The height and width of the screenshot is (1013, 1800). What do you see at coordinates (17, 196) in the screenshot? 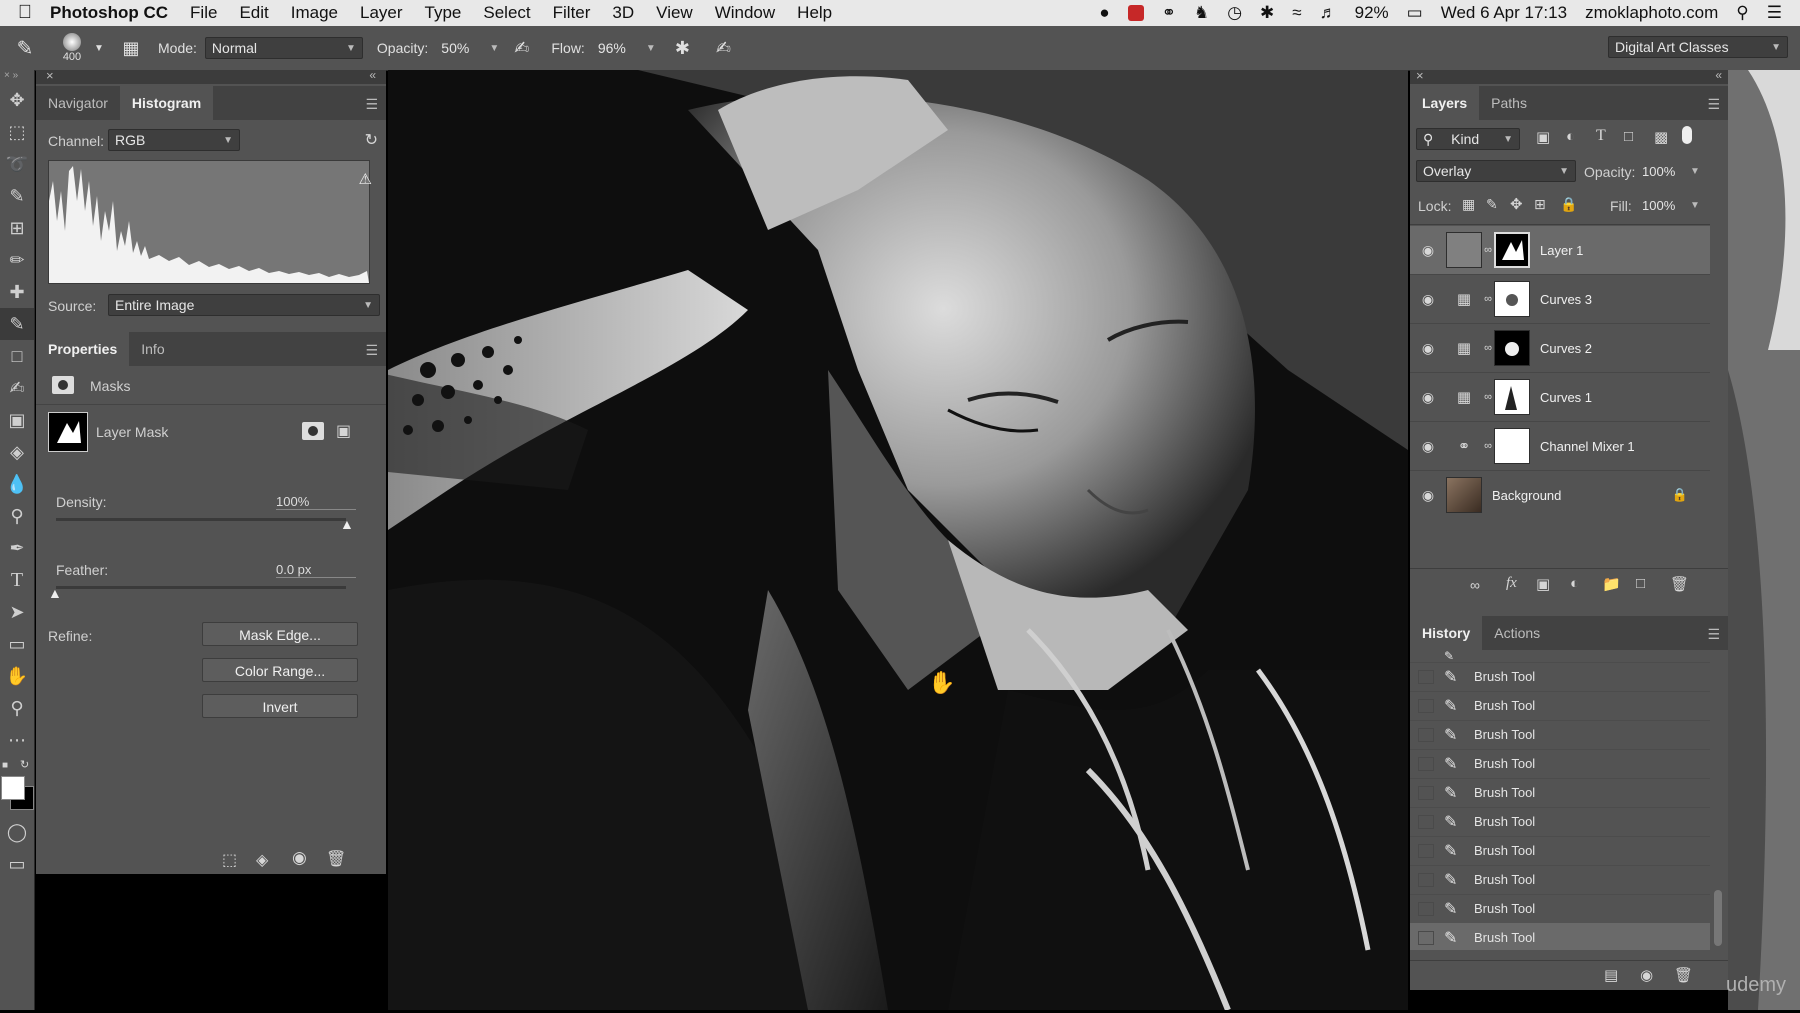
I see `quick-selection-tool-icon: ✎` at bounding box center [17, 196].